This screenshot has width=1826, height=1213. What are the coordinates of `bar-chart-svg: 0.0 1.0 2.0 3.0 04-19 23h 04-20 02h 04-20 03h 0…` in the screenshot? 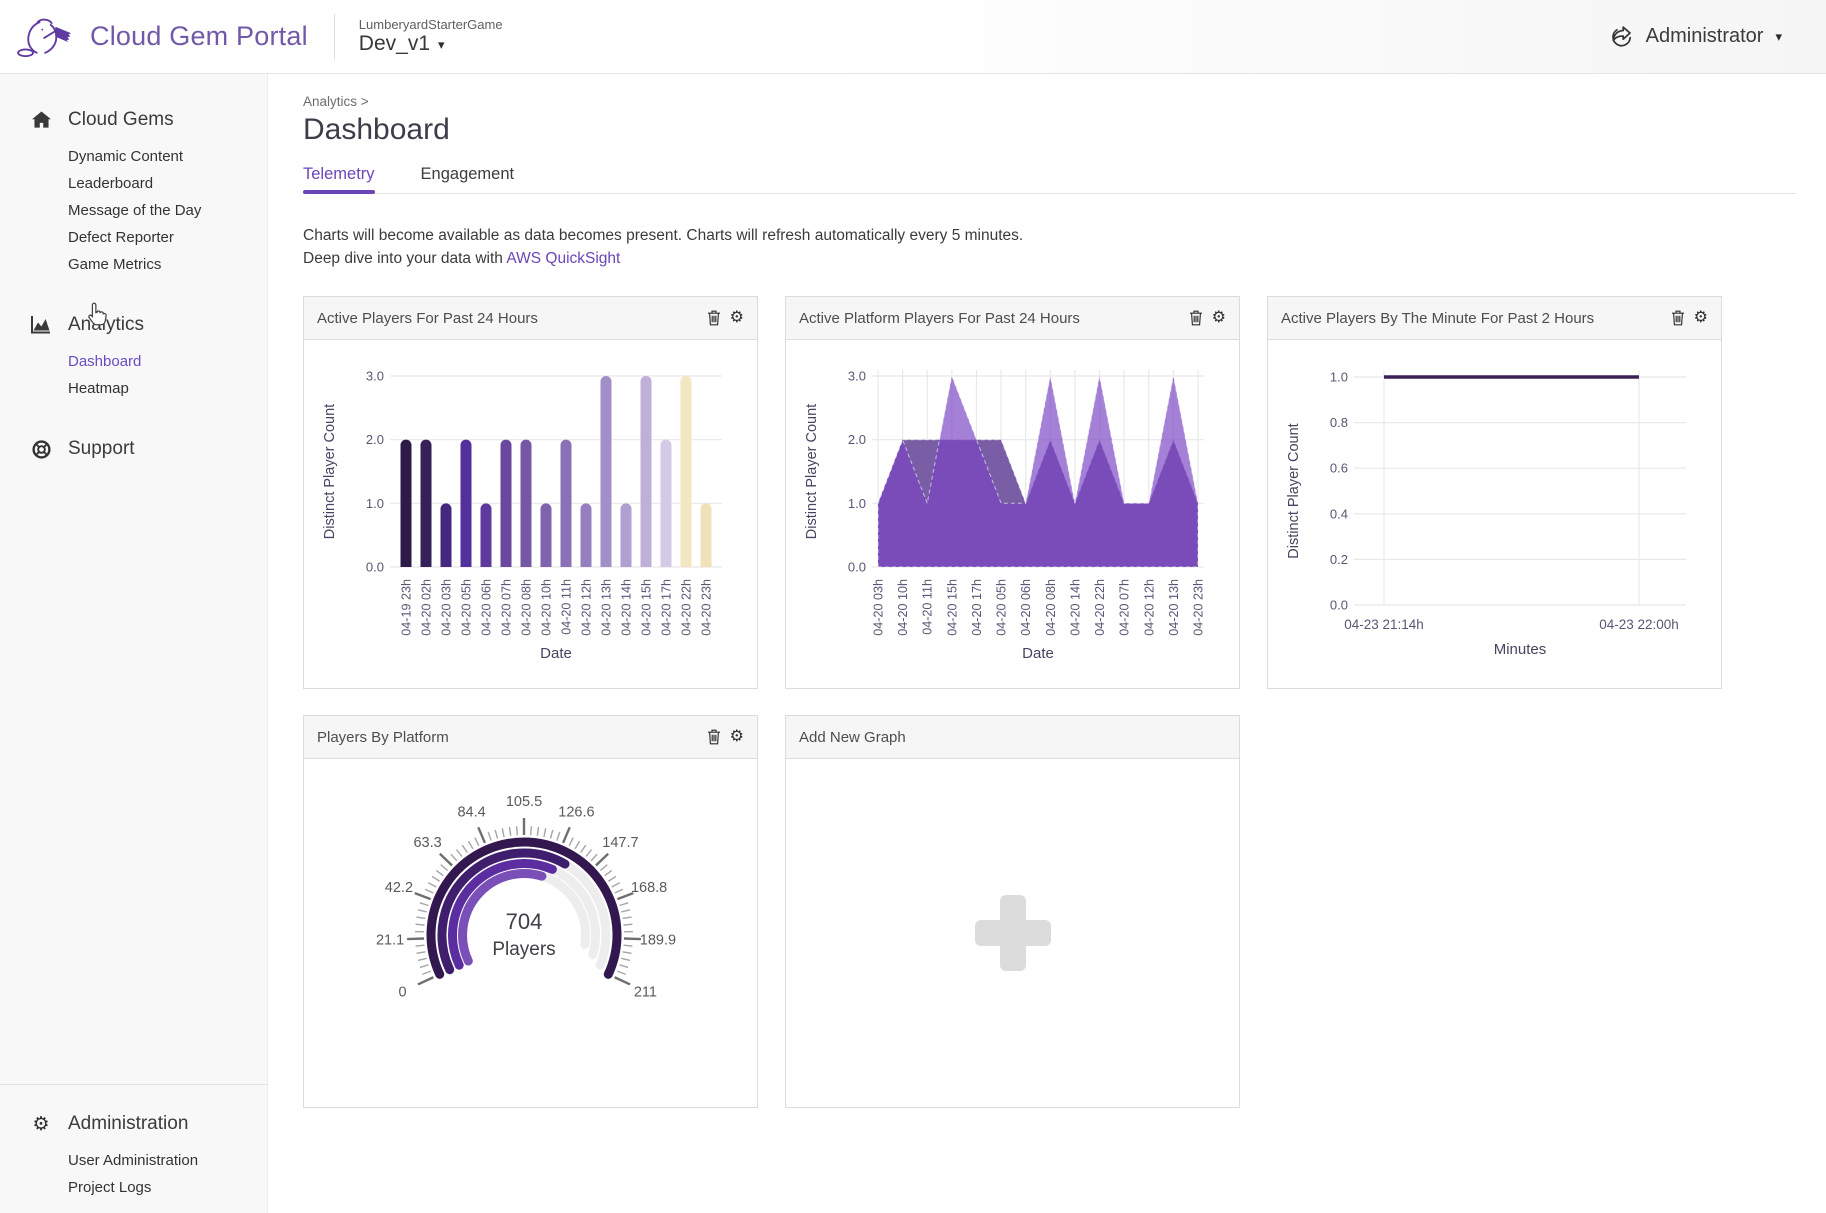 It's located at (522, 515).